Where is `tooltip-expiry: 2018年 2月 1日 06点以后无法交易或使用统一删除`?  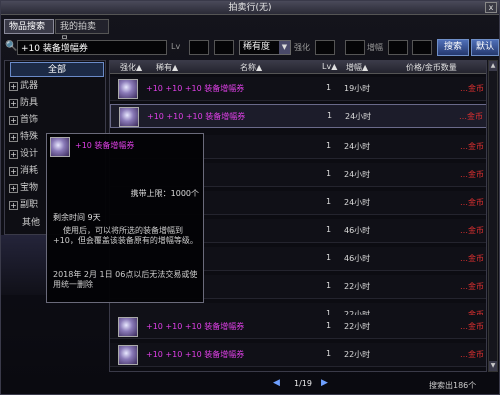
tooltip-expiry: 2018年 2月 1日 06点以后无法交易或使用统一删除 is located at coordinates (125, 279).